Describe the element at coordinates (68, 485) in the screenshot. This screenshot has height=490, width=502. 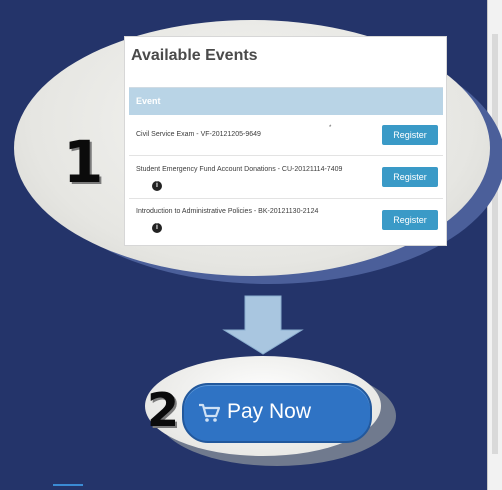
I see `decorative-mark` at that location.